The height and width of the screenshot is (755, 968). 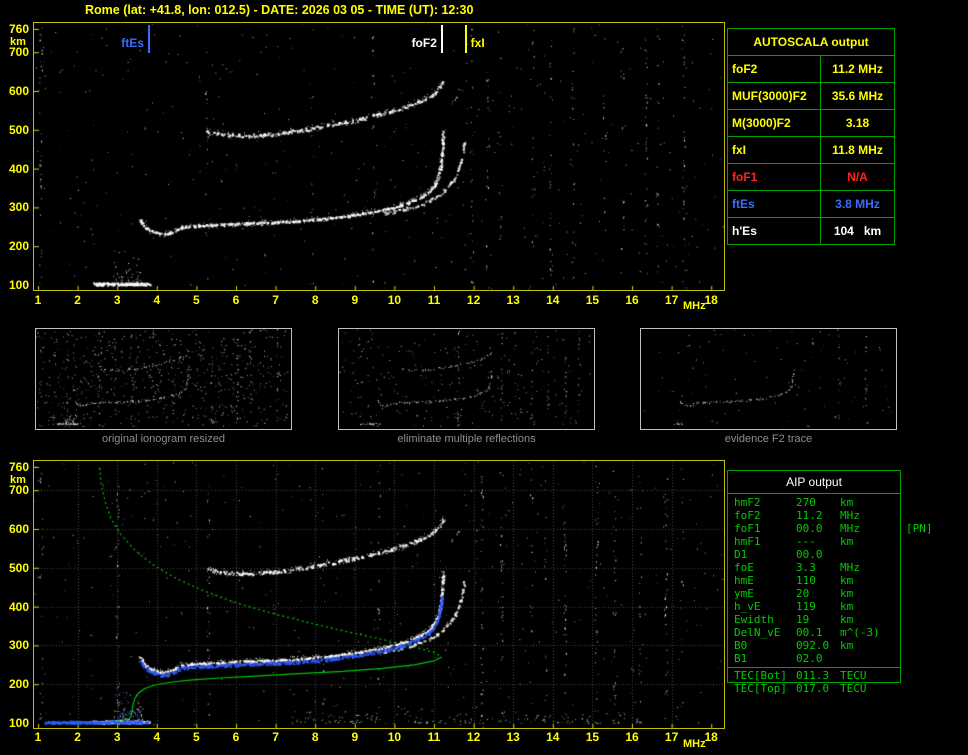 I want to click on thumbnail-original-ionogram, so click(x=163, y=379).